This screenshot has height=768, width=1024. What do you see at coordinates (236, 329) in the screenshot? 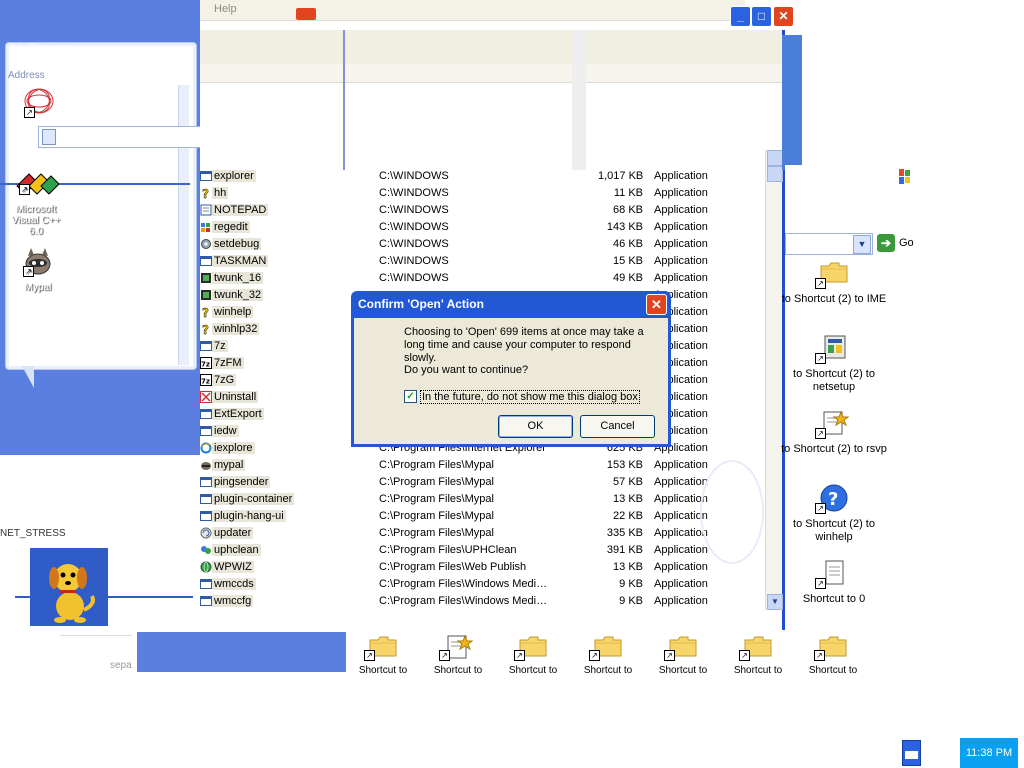
I see `file-name: winhlp32` at bounding box center [236, 329].